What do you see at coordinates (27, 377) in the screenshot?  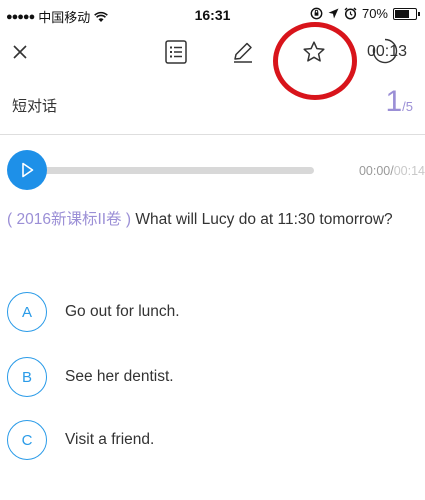 I see `option-letter: B` at bounding box center [27, 377].